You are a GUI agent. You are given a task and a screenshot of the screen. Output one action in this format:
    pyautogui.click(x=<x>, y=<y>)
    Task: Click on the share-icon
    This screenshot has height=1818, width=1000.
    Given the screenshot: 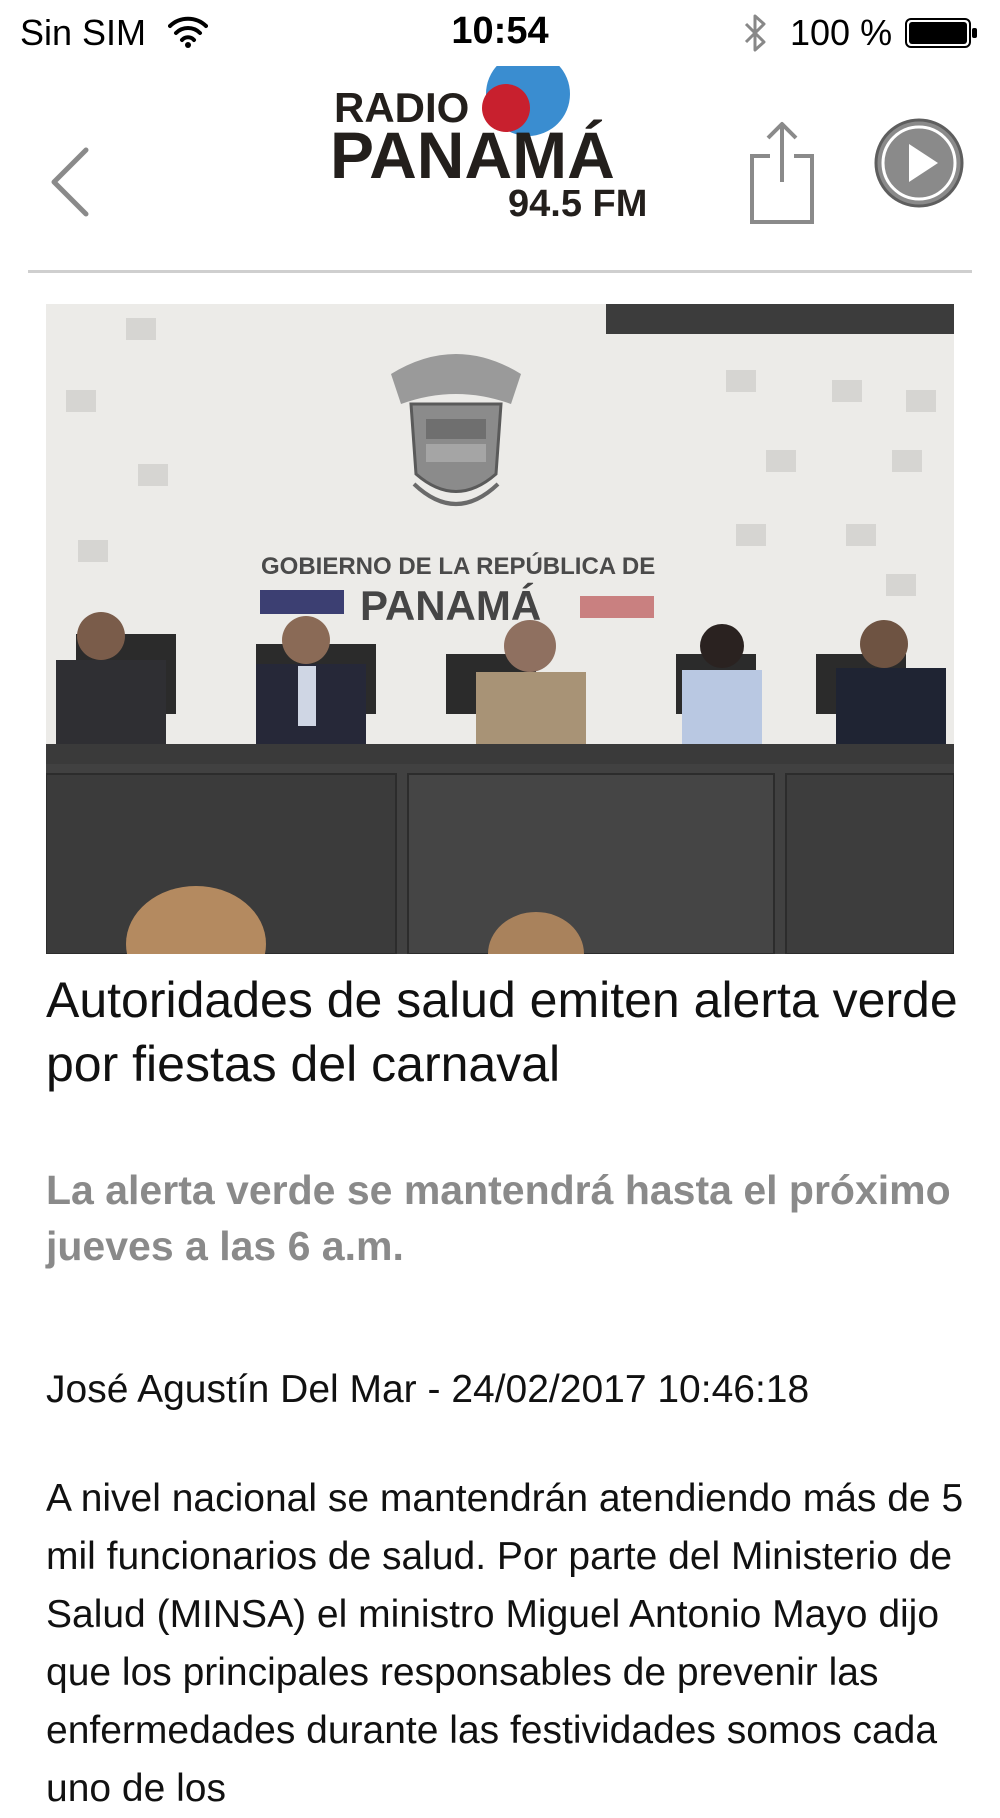 What is the action you would take?
    pyautogui.click(x=782, y=171)
    